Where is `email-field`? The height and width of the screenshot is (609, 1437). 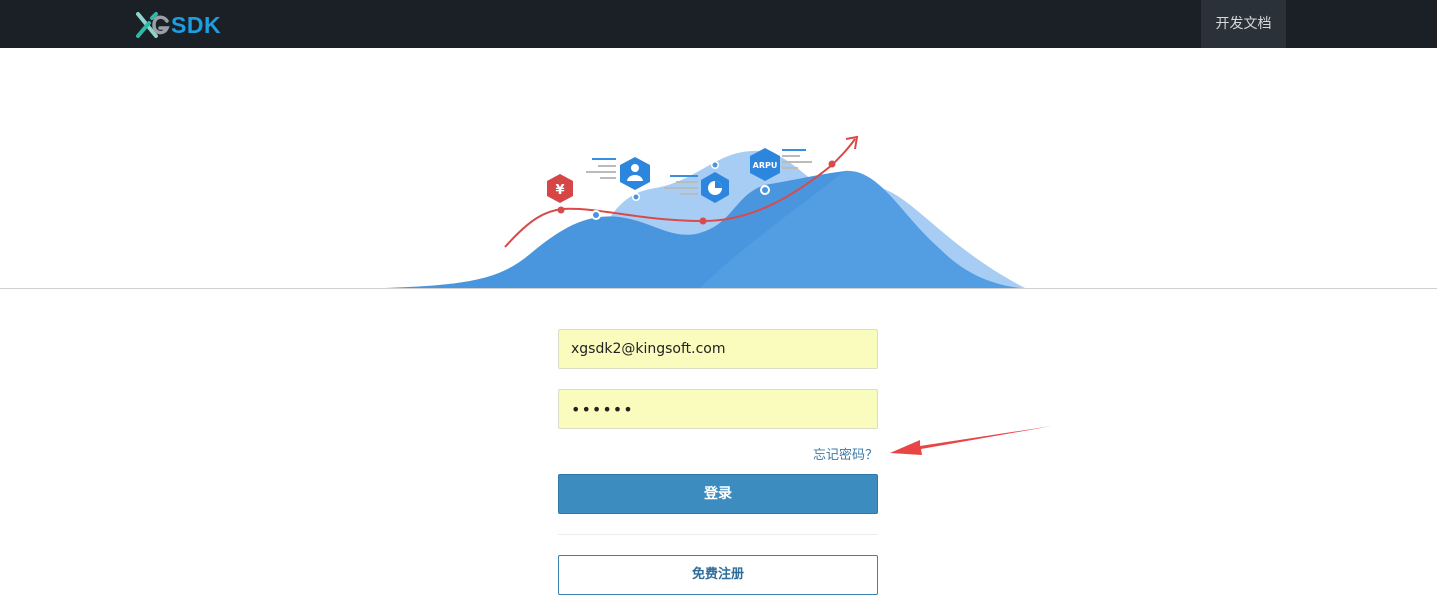
email-field is located at coordinates (718, 349).